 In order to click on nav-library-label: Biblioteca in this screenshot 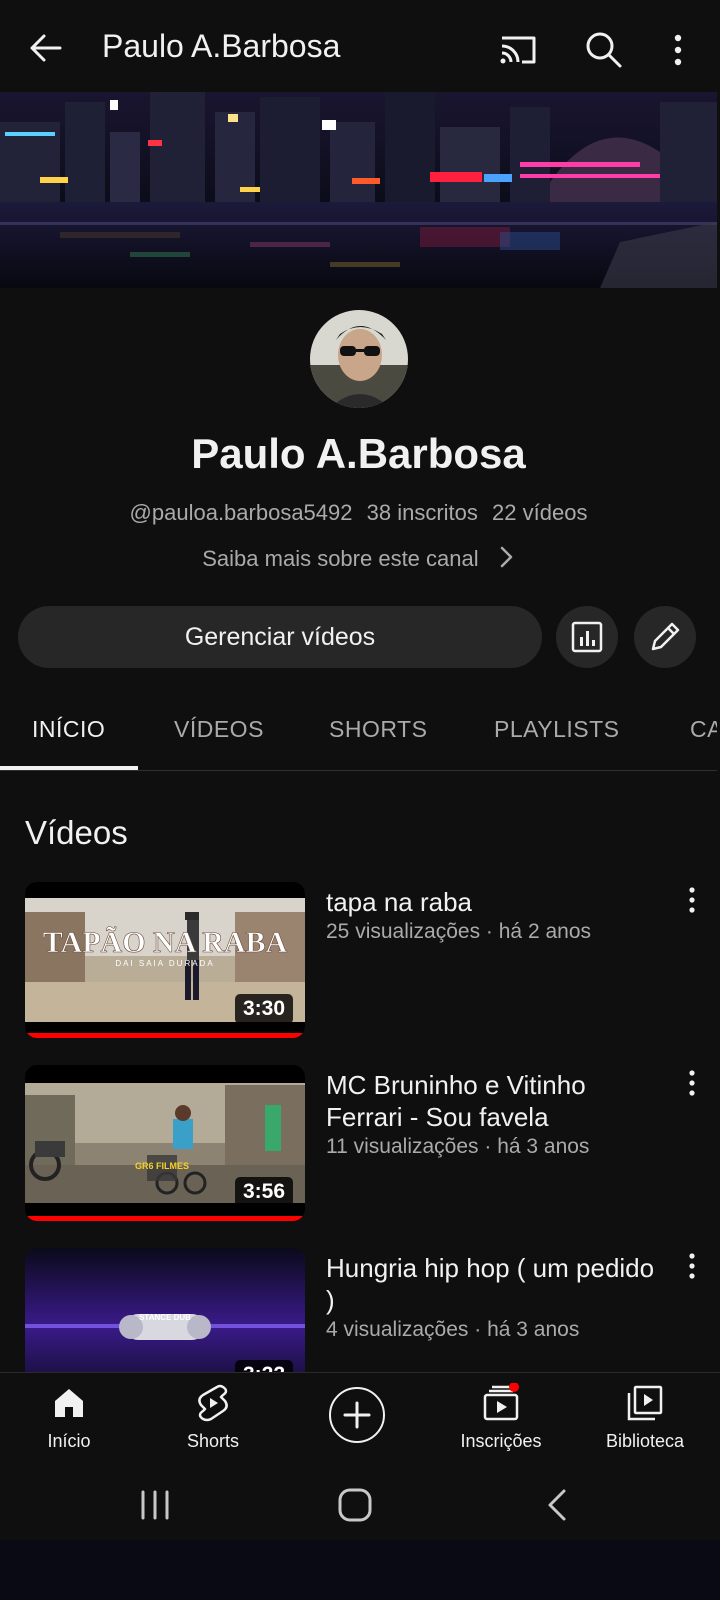, I will do `click(645, 1441)`.